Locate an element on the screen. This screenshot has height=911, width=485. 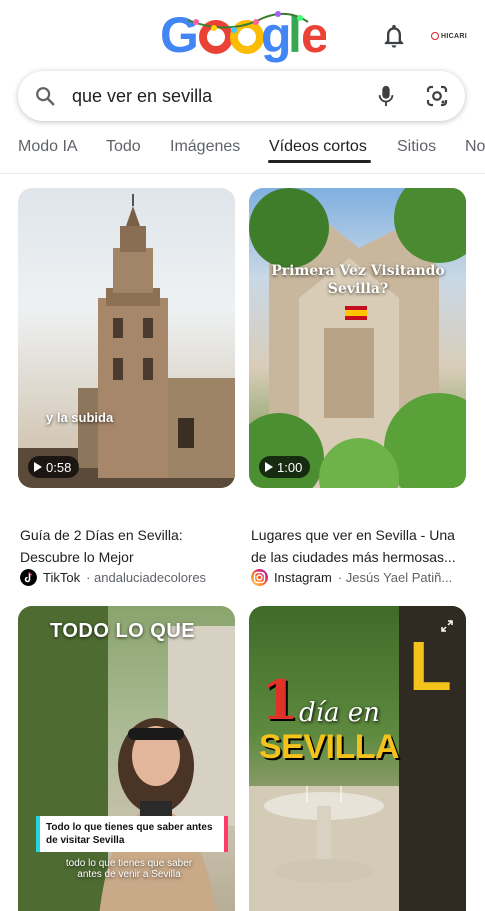
google-doodle-logo: G g l e is located at coordinates (242, 35).